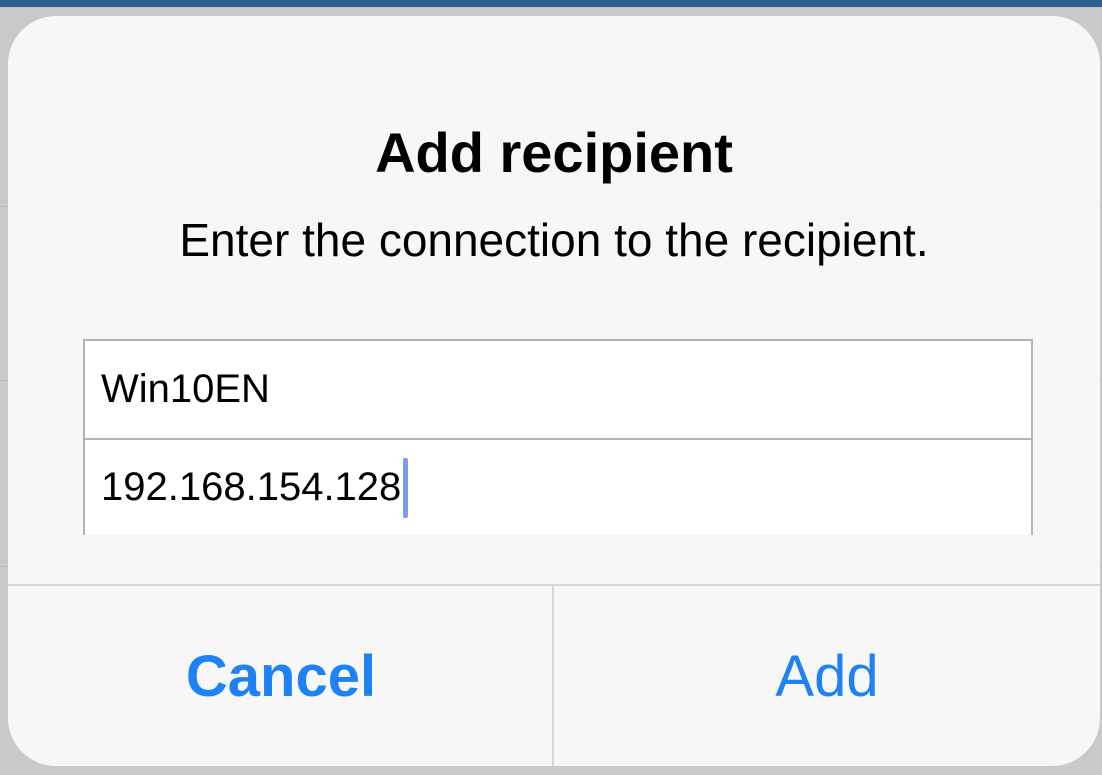 The width and height of the screenshot is (1102, 775). I want to click on recipient-address-value: 192.168.154.128, so click(251, 487).